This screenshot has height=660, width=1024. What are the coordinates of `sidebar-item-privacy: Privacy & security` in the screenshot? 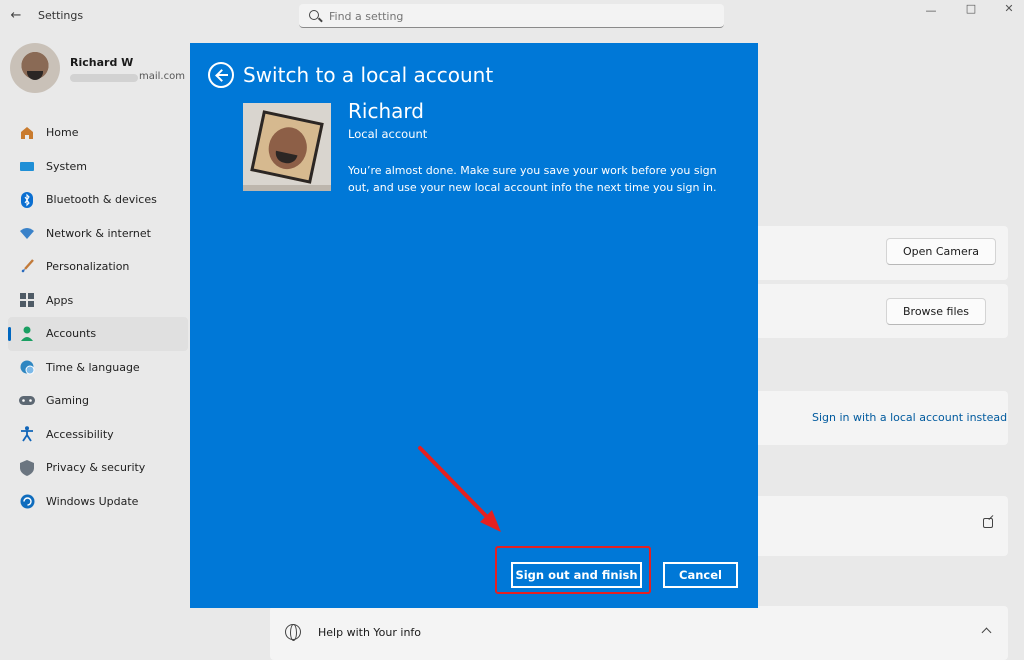 It's located at (98, 468).